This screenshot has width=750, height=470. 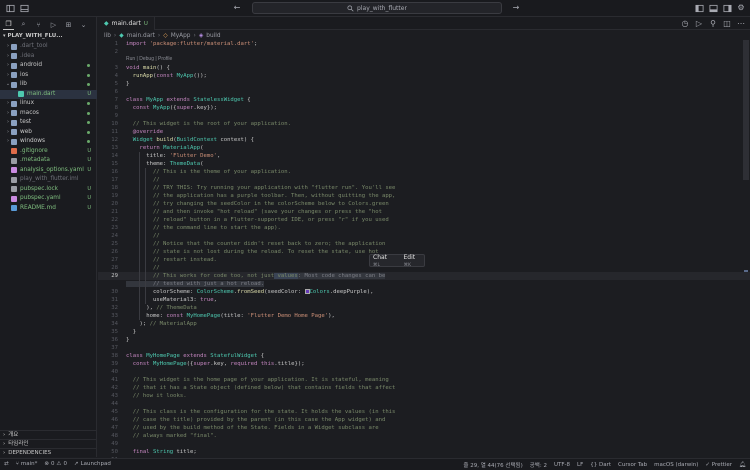 What do you see at coordinates (48, 133) in the screenshot?
I see `tree-item: › web` at bounding box center [48, 133].